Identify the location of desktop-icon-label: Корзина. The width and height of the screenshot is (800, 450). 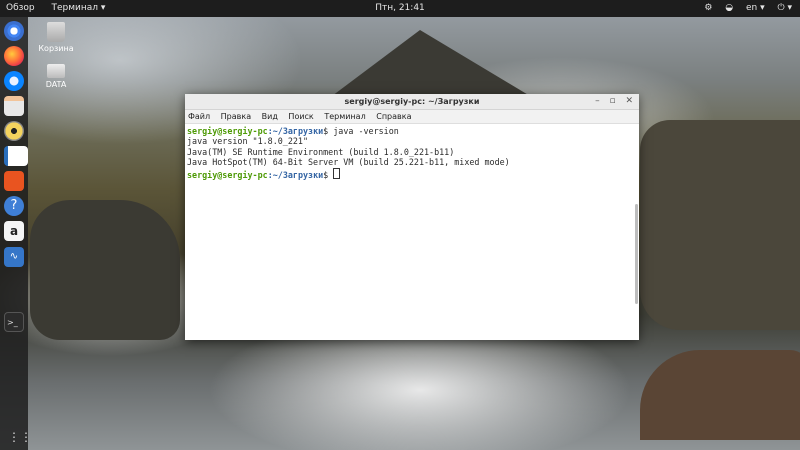
(56, 48).